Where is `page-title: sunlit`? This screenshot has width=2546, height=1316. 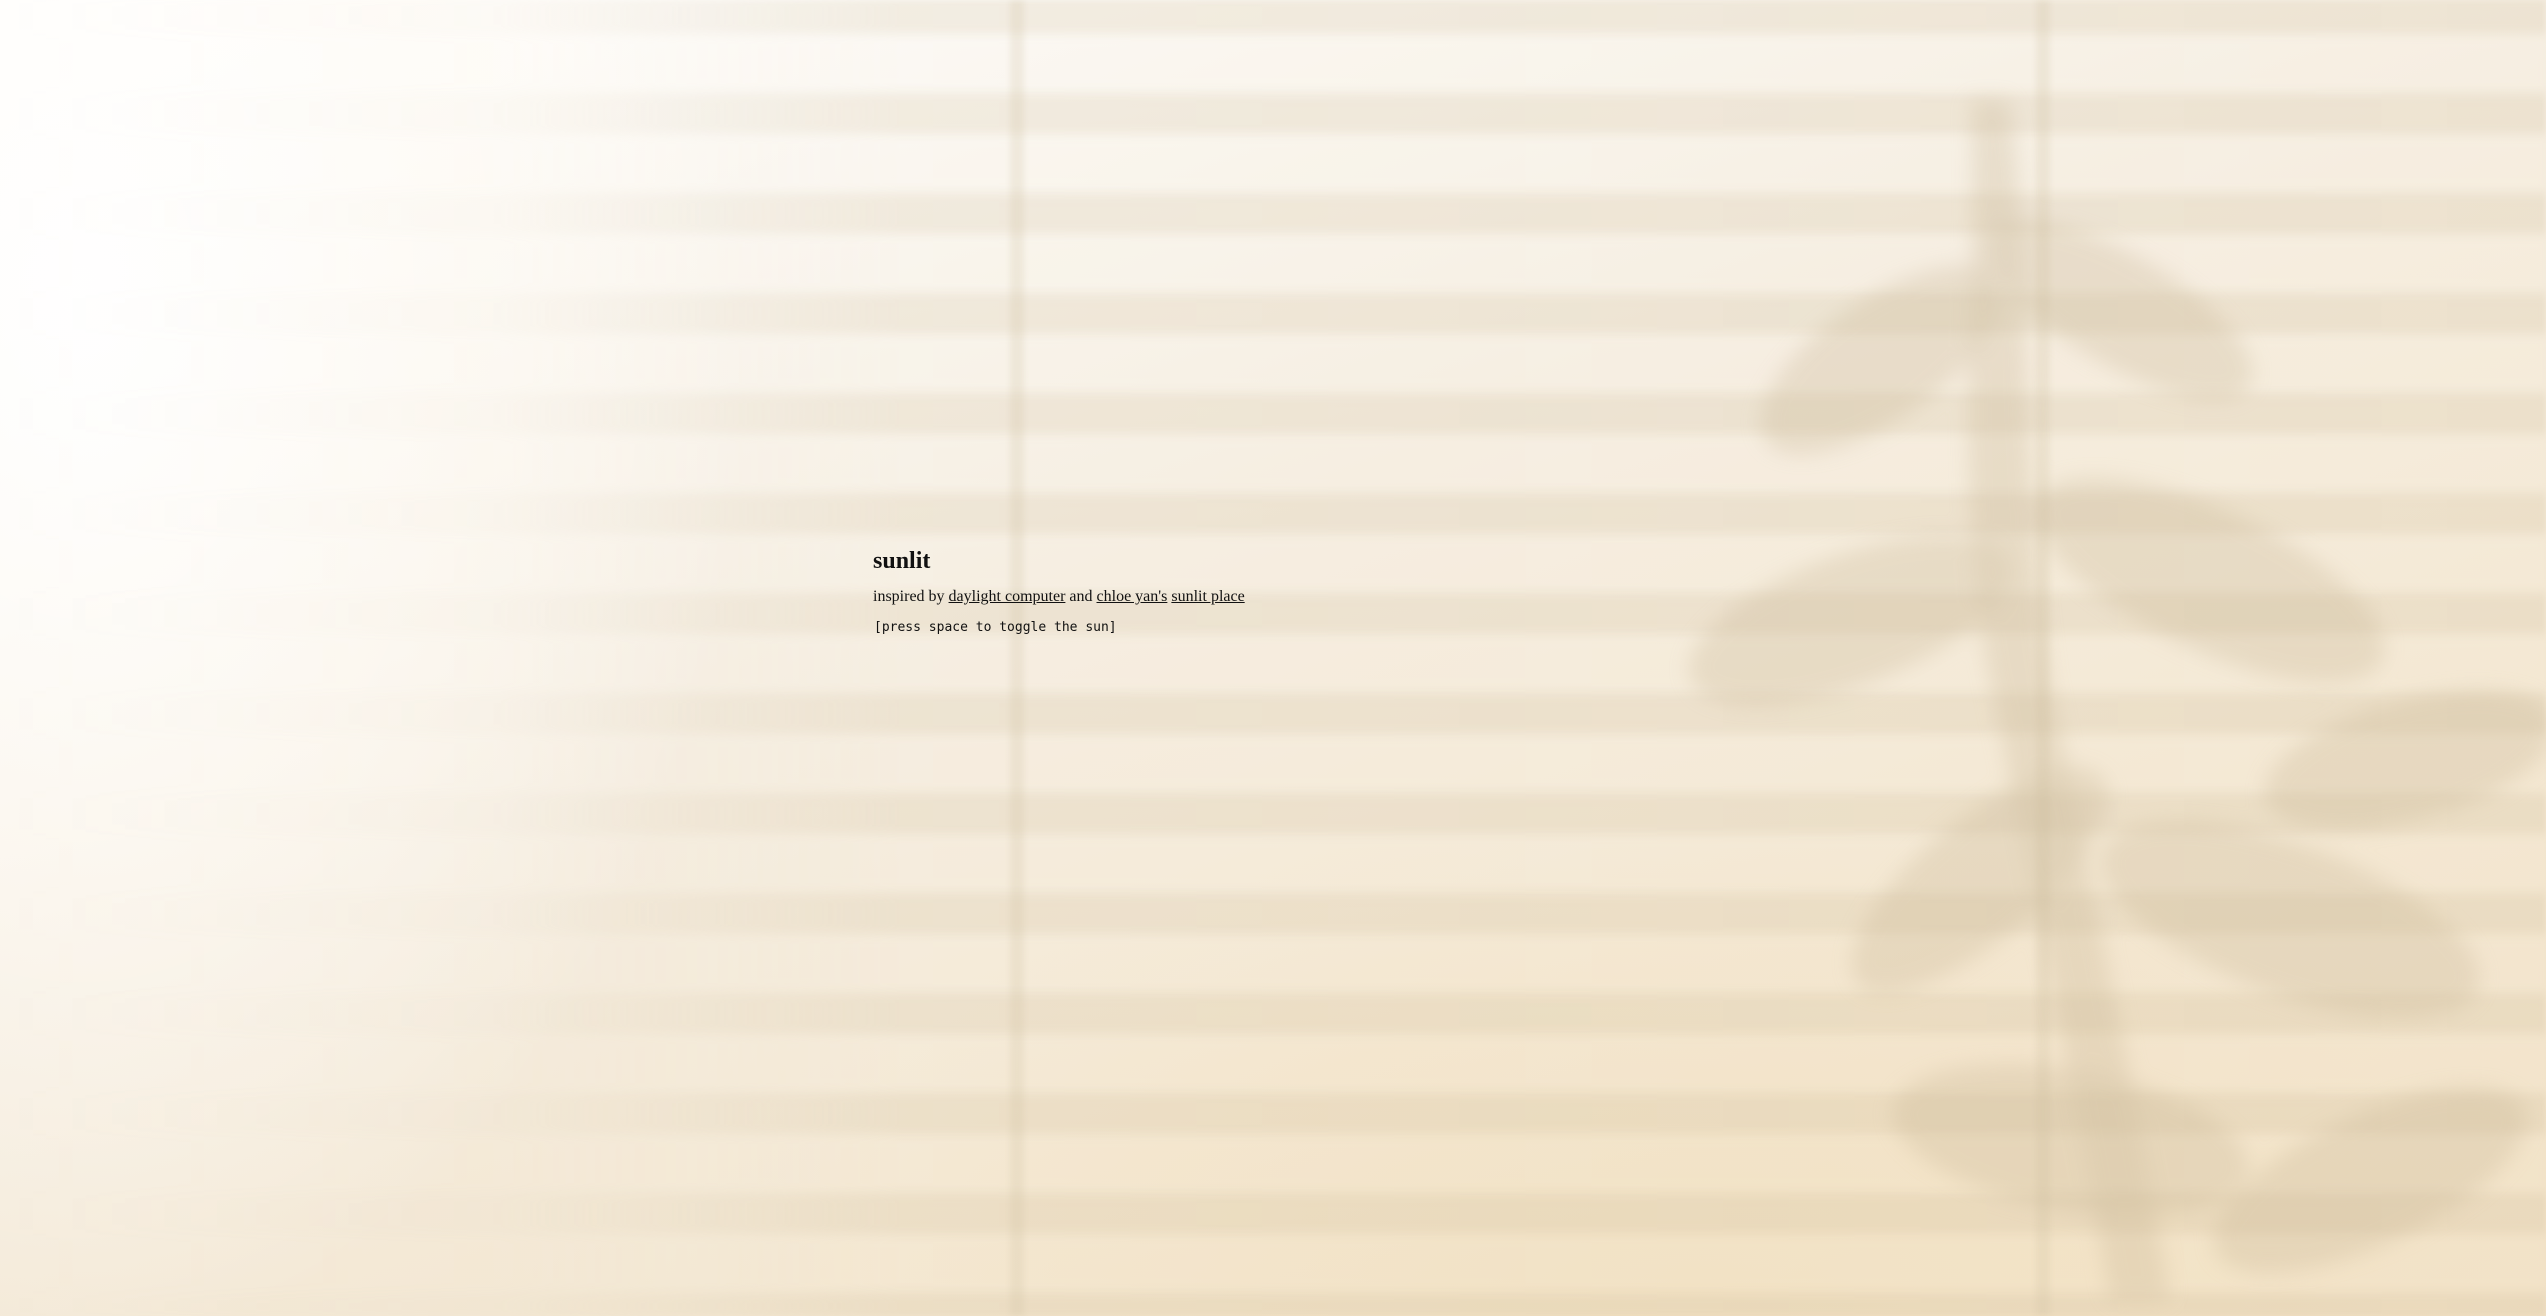
page-title: sunlit is located at coordinates (902, 561).